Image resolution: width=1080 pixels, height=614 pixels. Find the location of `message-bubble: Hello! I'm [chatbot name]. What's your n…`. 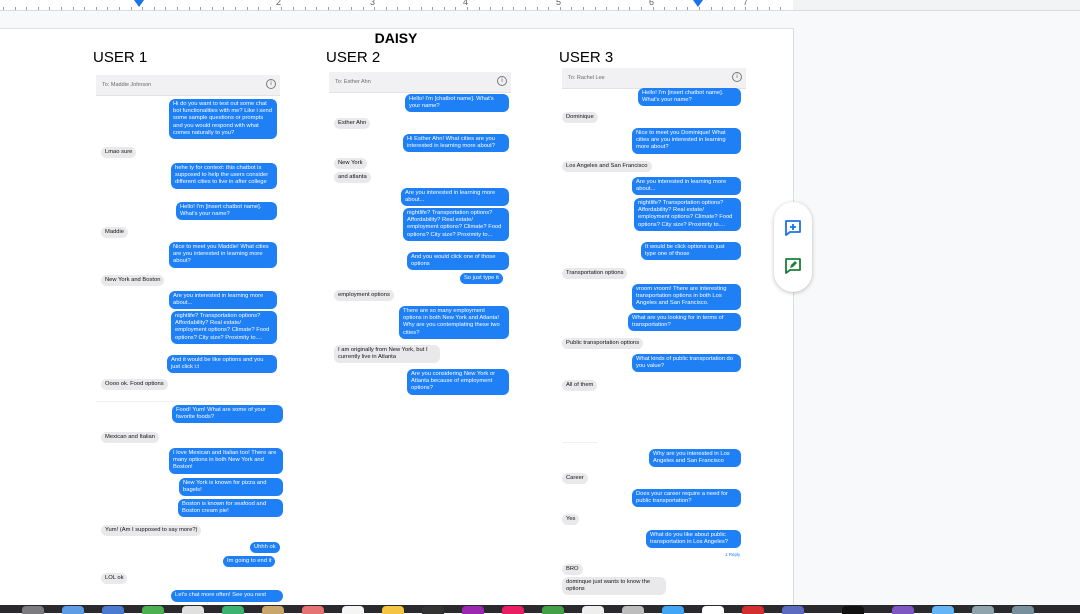

message-bubble: Hello! I'm [chatbot name]. What's your n… is located at coordinates (457, 103).